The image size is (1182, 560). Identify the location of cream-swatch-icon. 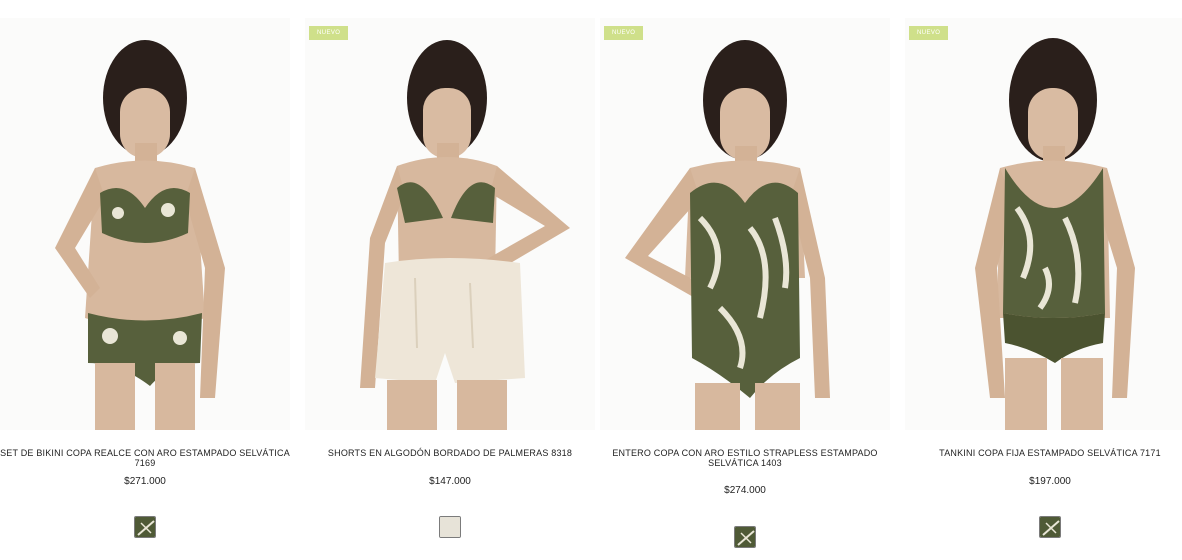
(450, 527).